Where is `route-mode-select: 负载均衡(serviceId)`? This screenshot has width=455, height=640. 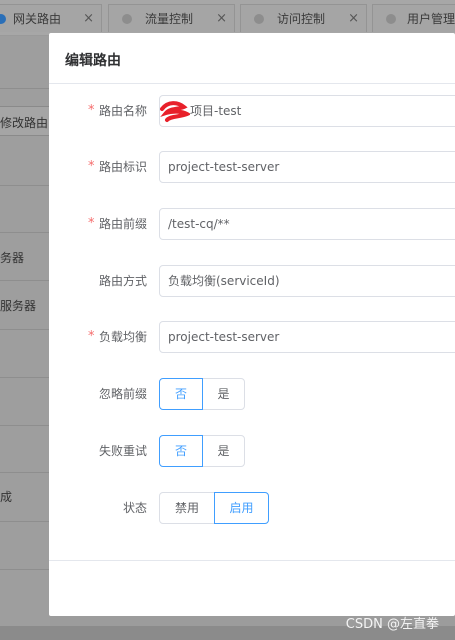 route-mode-select: 负载均衡(serviceId) is located at coordinates (307, 281).